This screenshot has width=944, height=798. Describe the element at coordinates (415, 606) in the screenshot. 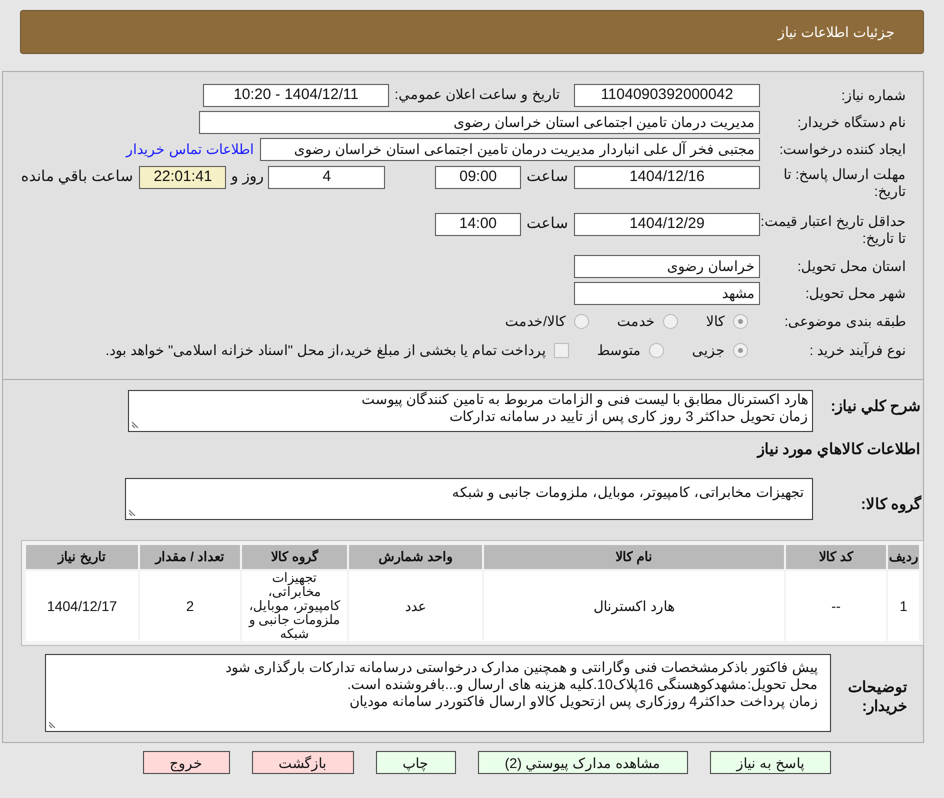

I see `table-cell: عدد` at that location.